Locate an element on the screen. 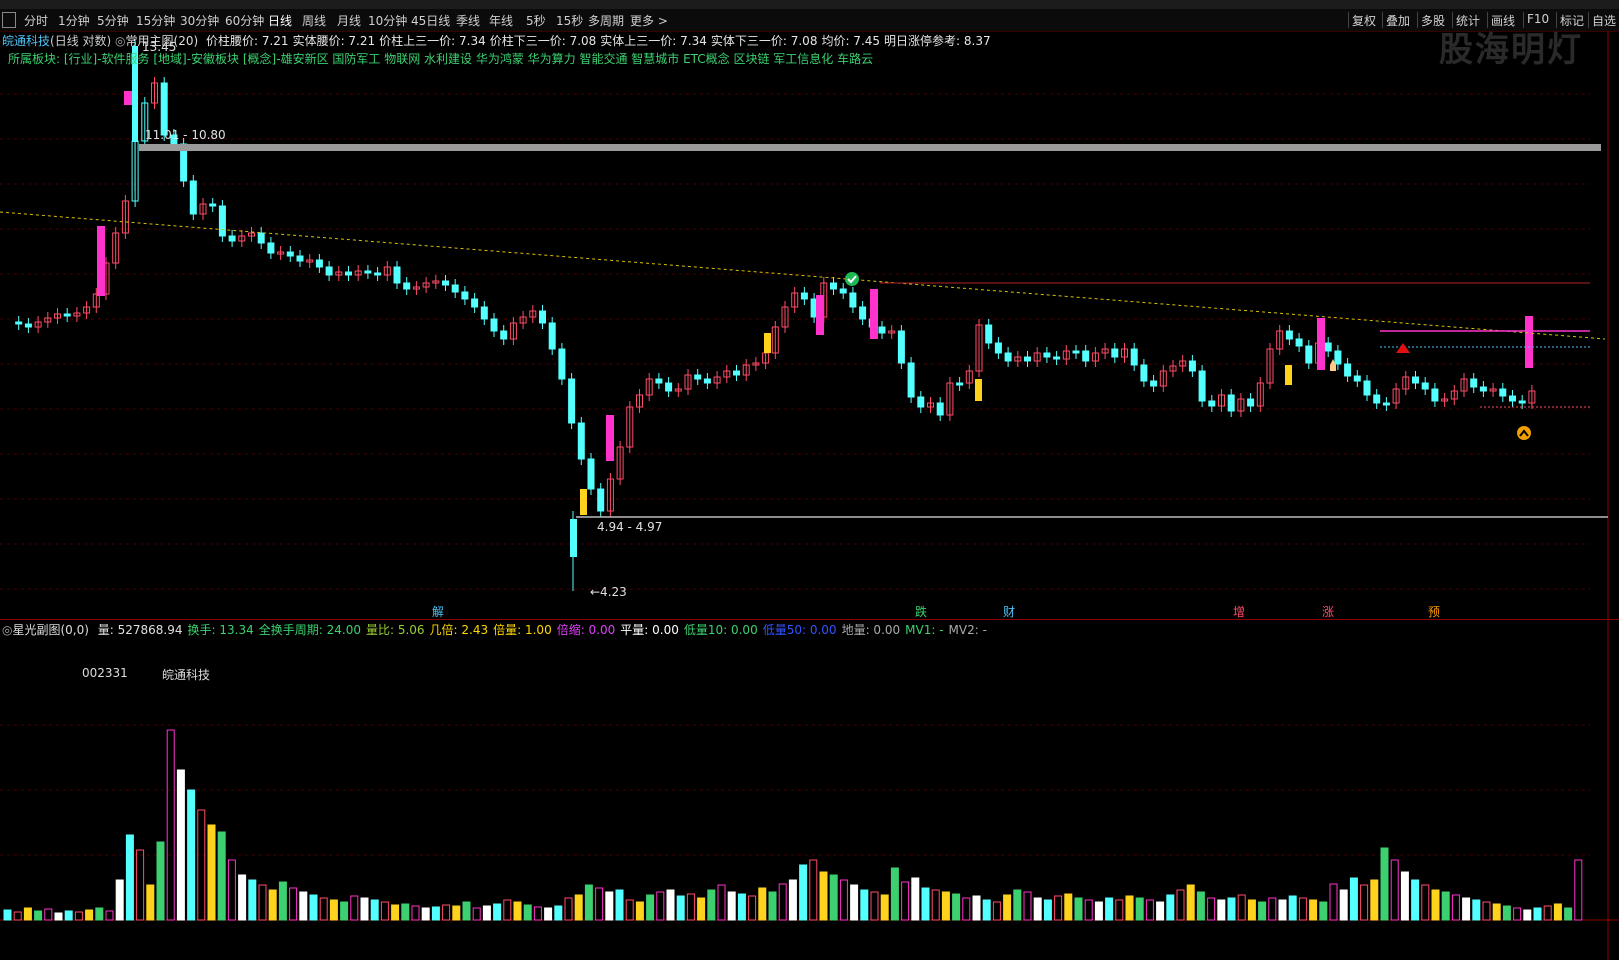 The width and height of the screenshot is (1619, 960). event-marker-3: 增 is located at coordinates (1239, 611).